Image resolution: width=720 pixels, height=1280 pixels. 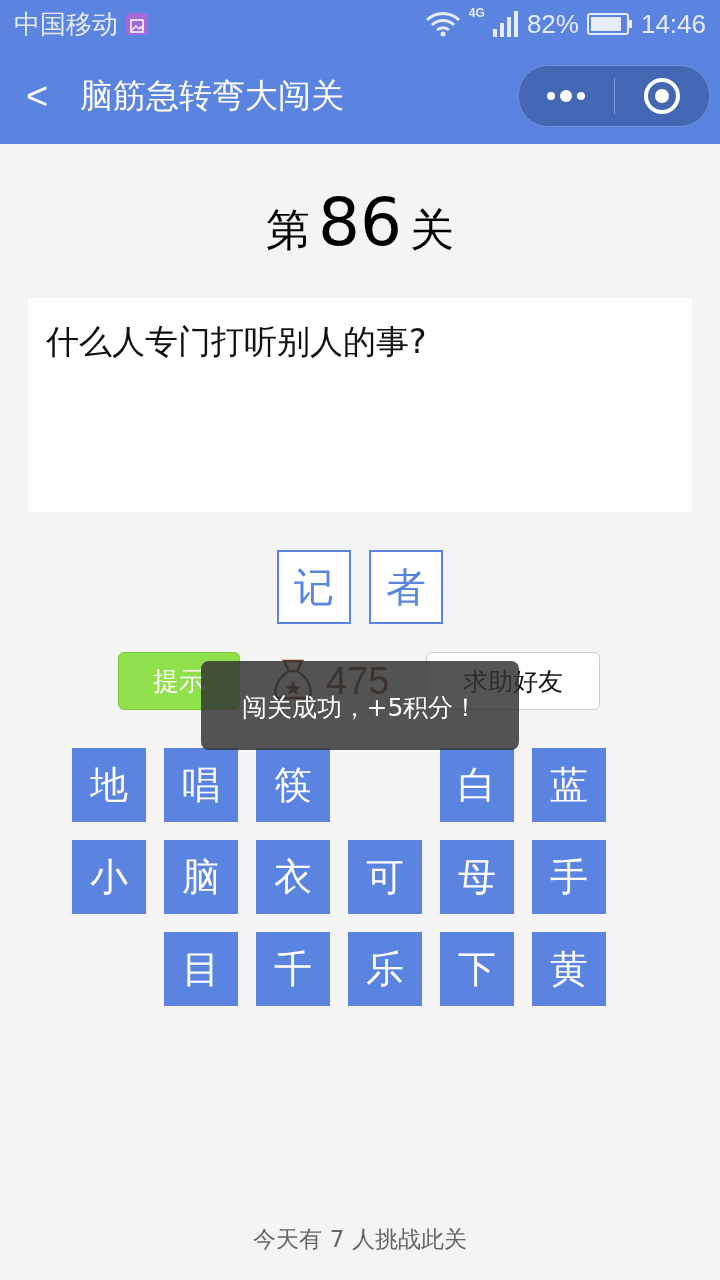 I want to click on clock-time: 14:46, so click(x=673, y=24).